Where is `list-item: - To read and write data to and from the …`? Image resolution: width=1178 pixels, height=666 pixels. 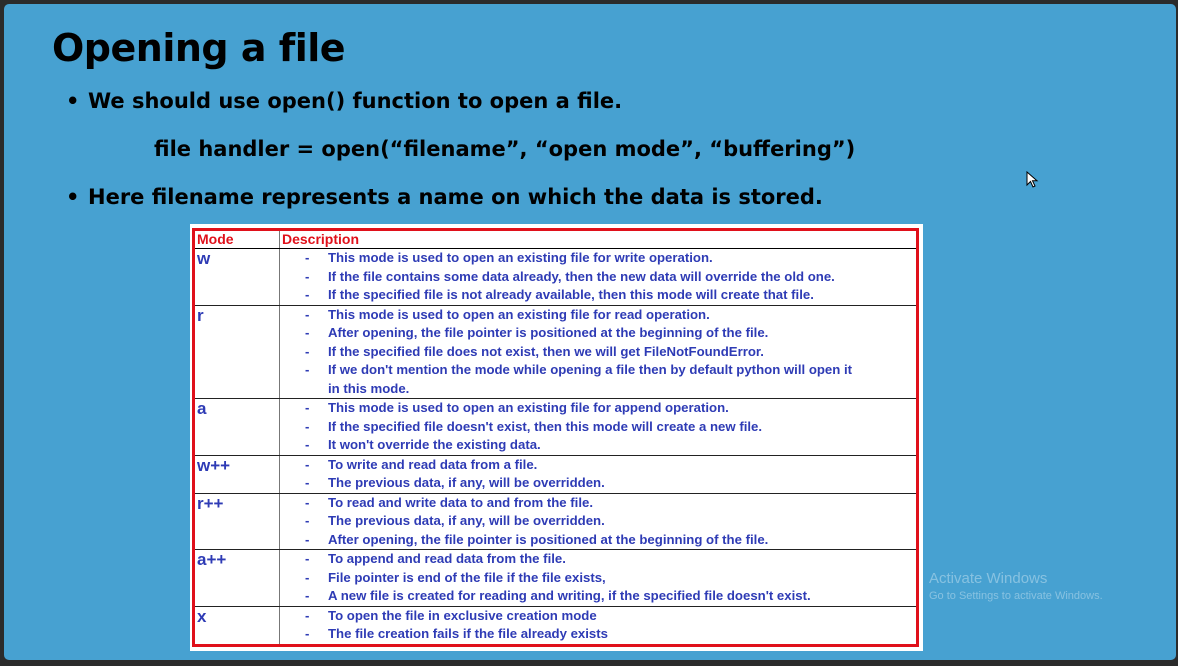
list-item: - To read and write data to and from the … is located at coordinates (598, 503).